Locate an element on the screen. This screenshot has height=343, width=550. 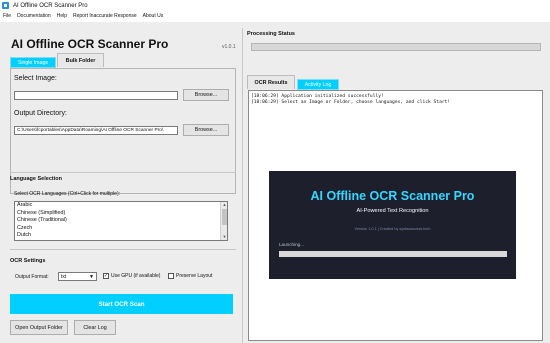
version-label: v1.0.1 is located at coordinates (229, 47).